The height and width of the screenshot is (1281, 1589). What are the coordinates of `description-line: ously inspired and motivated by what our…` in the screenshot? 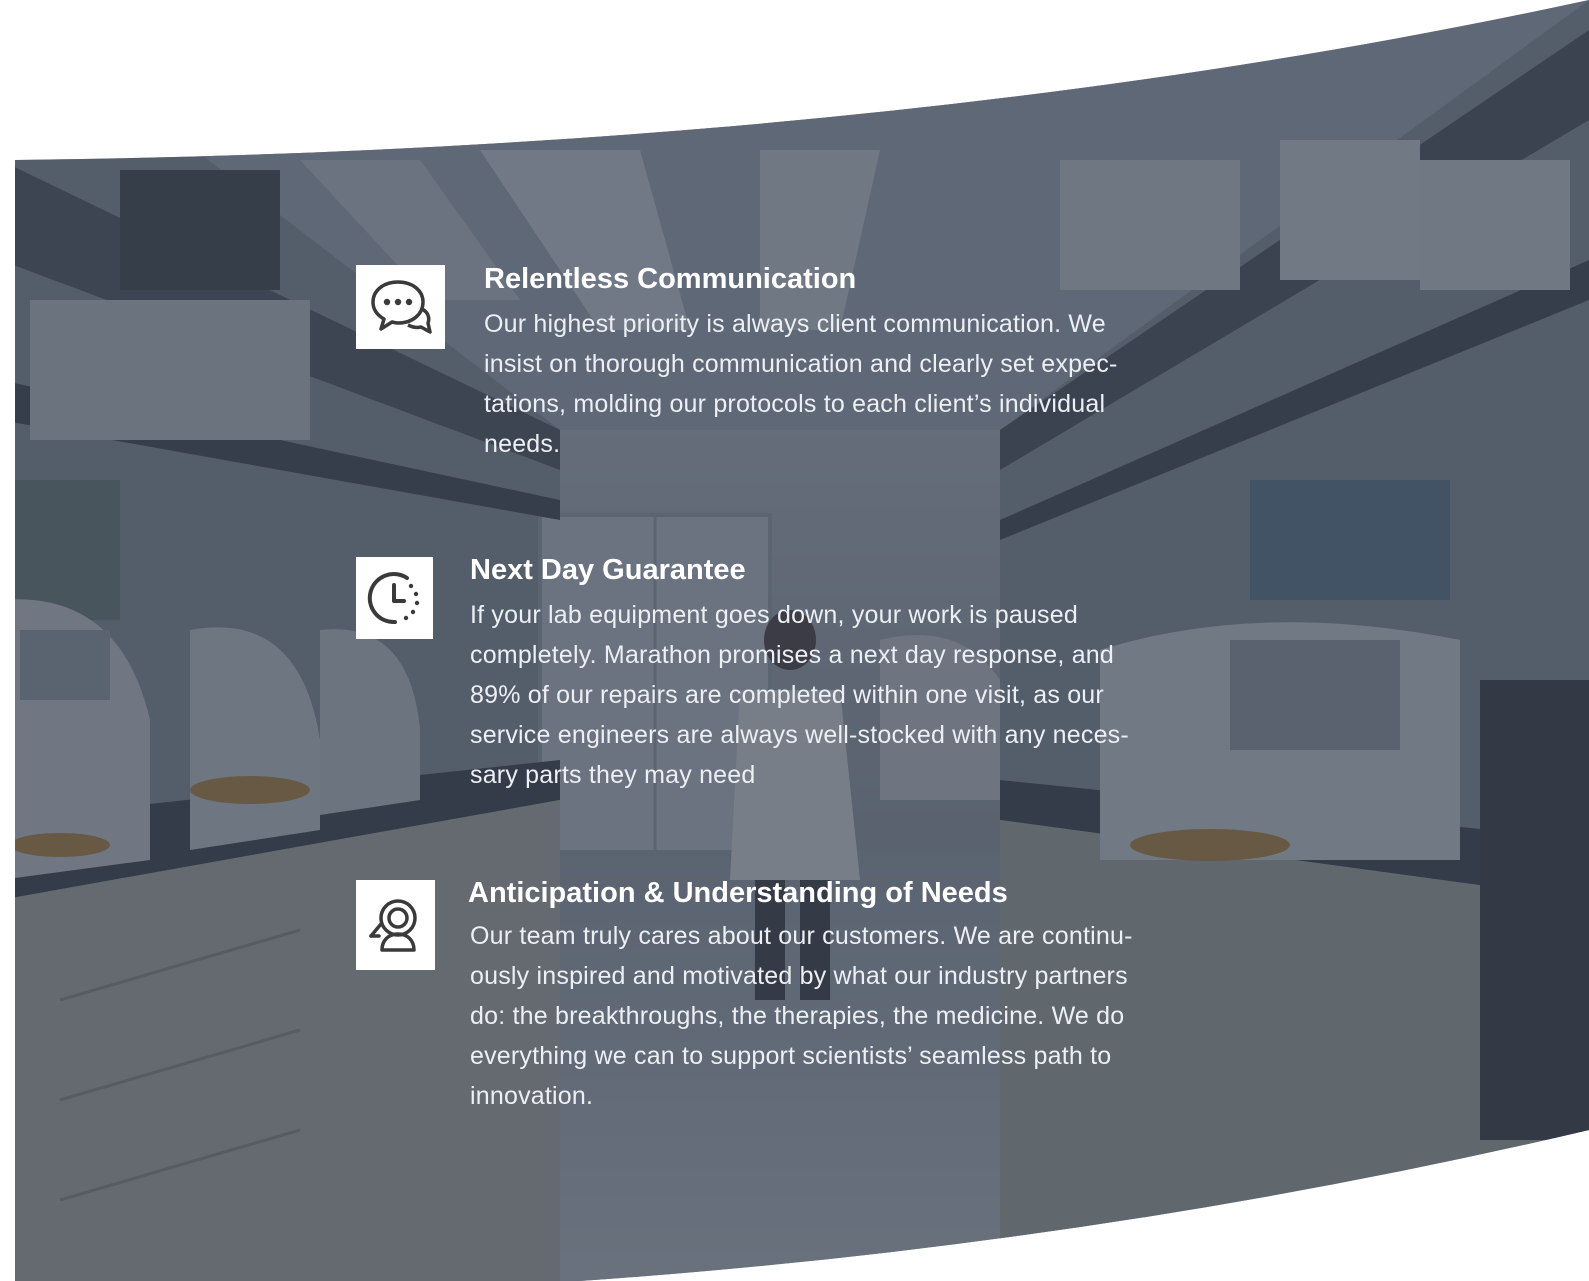 It's located at (799, 976).